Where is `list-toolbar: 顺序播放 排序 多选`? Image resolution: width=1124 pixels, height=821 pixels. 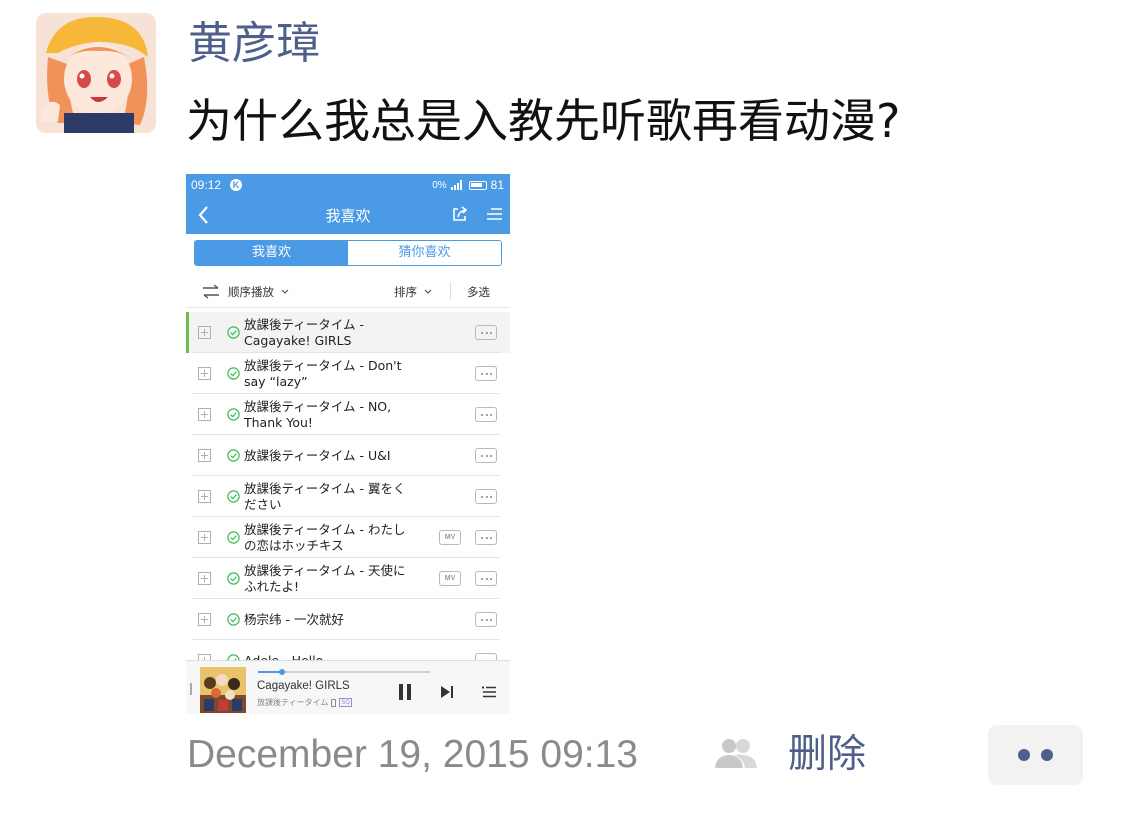 list-toolbar: 顺序播放 排序 多选 is located at coordinates (348, 292).